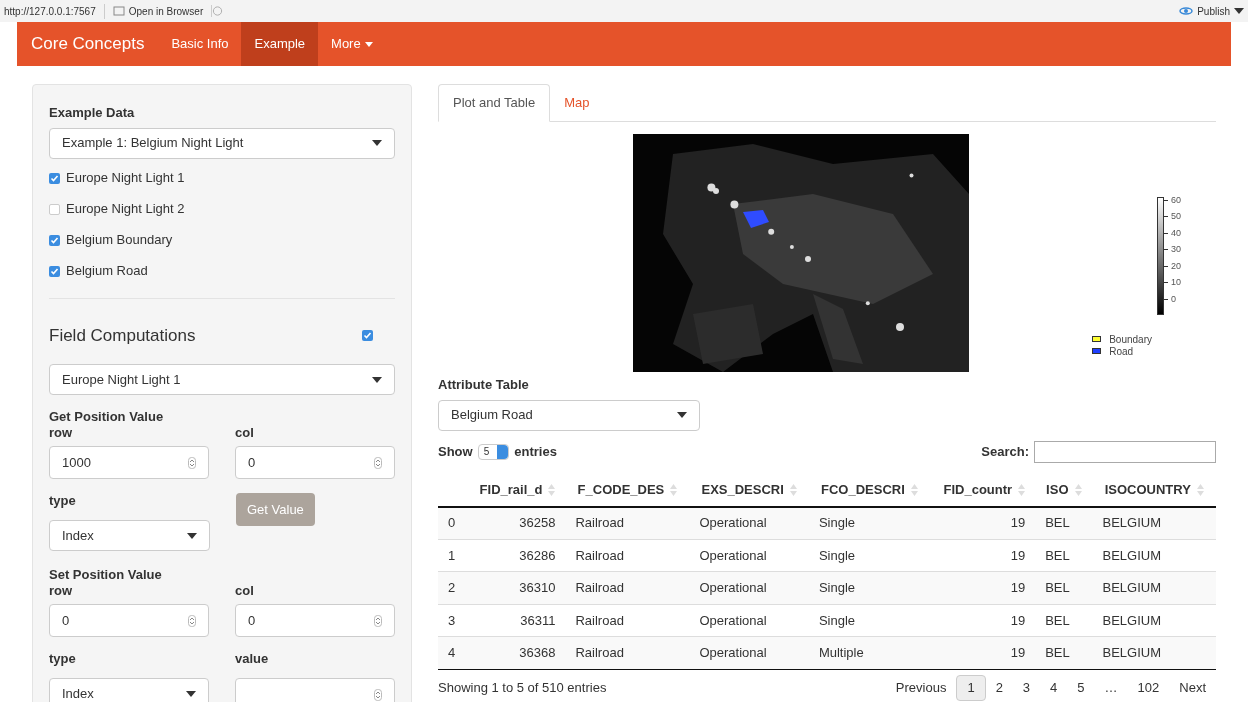 The image size is (1248, 702). Describe the element at coordinates (827, 620) in the screenshot. I see `table-row: 3 36311 Railroad Operational Single 19 BEL BELGIUM` at that location.